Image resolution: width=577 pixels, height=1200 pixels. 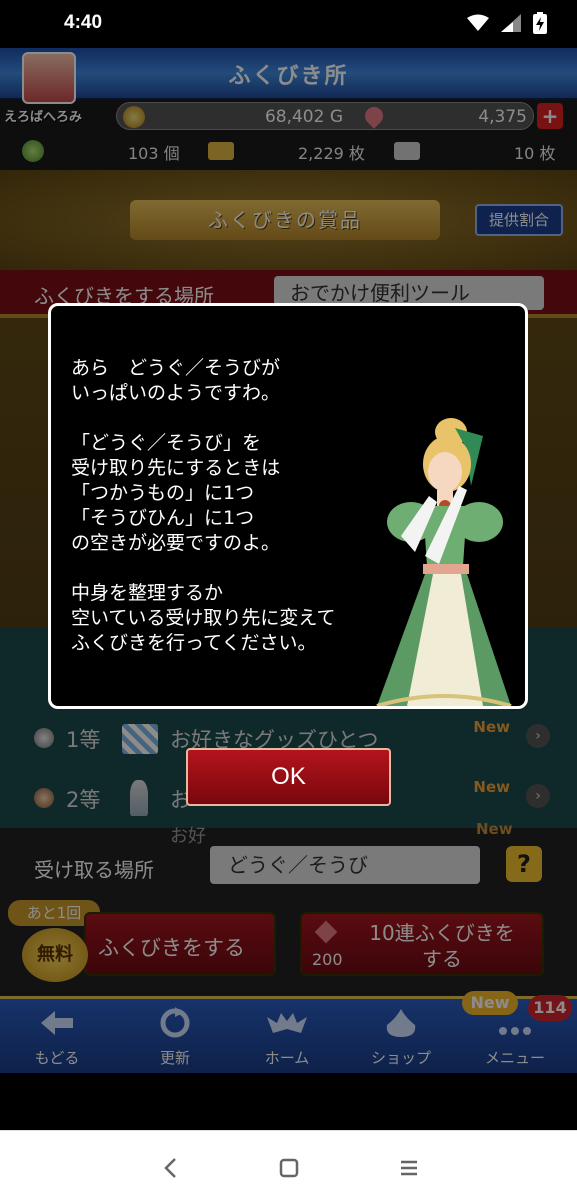 I want to click on status-icons, so click(x=507, y=23).